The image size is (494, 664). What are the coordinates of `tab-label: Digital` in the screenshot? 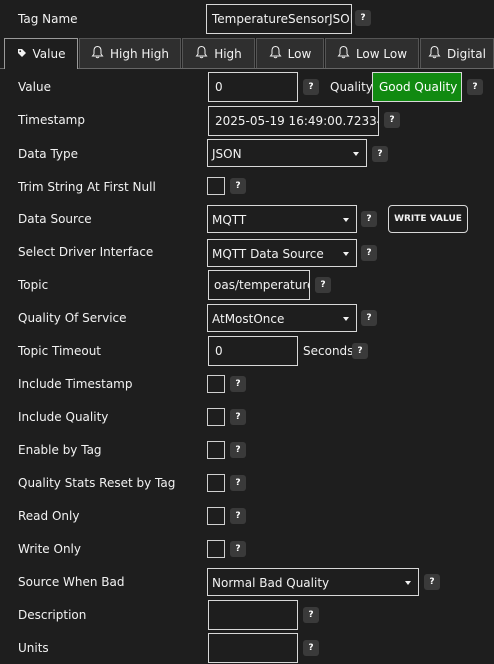 It's located at (466, 53).